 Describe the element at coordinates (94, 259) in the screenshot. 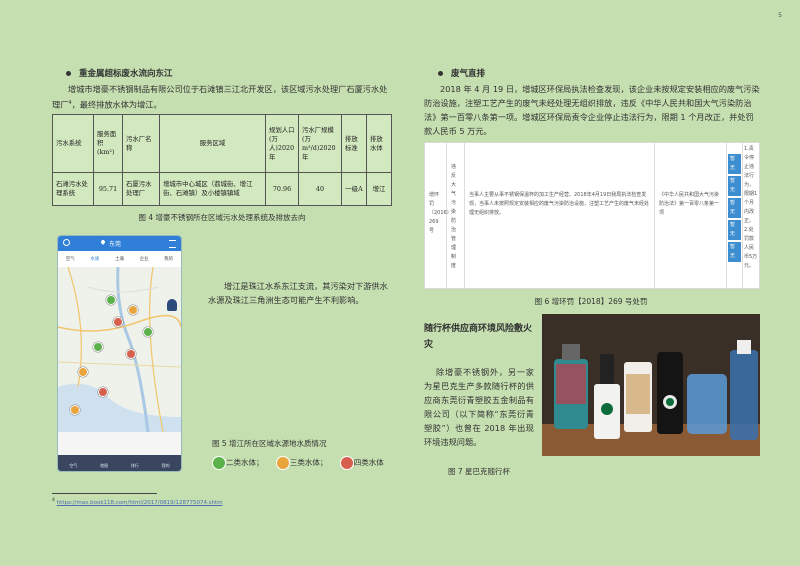

I see `tab-water: 水质` at that location.